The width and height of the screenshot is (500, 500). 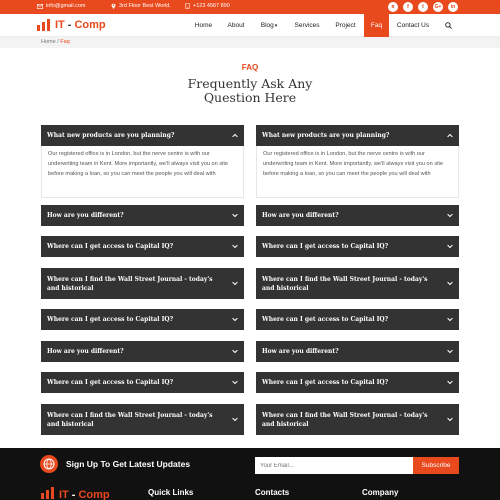 I want to click on footer-contacts-heading: Contacts, so click(x=272, y=492).